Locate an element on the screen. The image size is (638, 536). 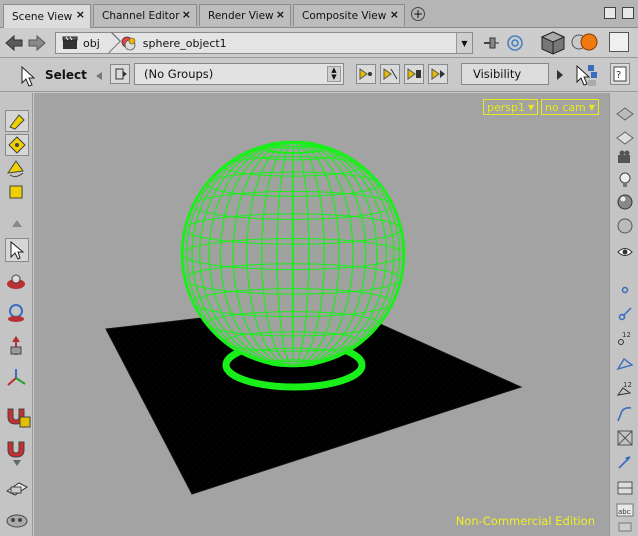
pose-tool-icon is located at coordinates (17, 314).